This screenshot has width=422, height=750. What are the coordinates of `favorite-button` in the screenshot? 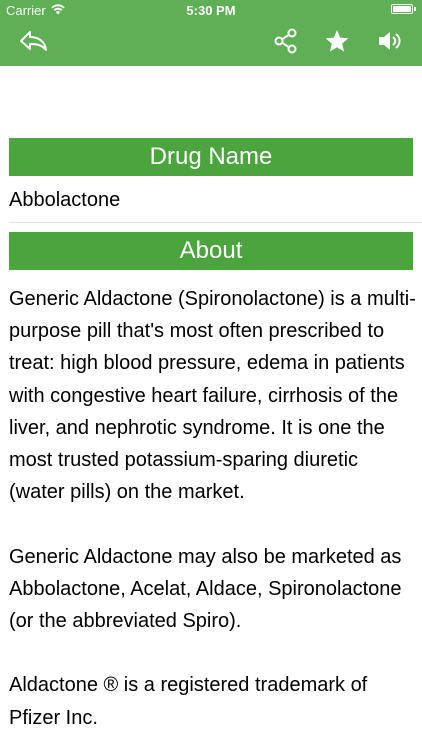 It's located at (337, 43).